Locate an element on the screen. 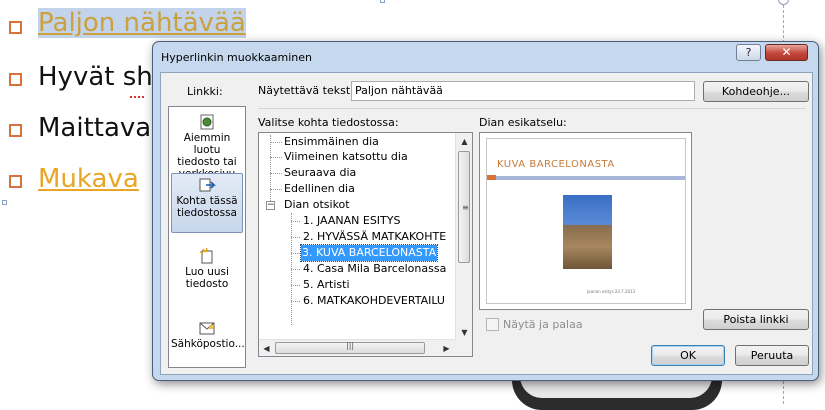 The image size is (825, 410). show-and-return-label: Näytä ja palaa is located at coordinates (543, 324).